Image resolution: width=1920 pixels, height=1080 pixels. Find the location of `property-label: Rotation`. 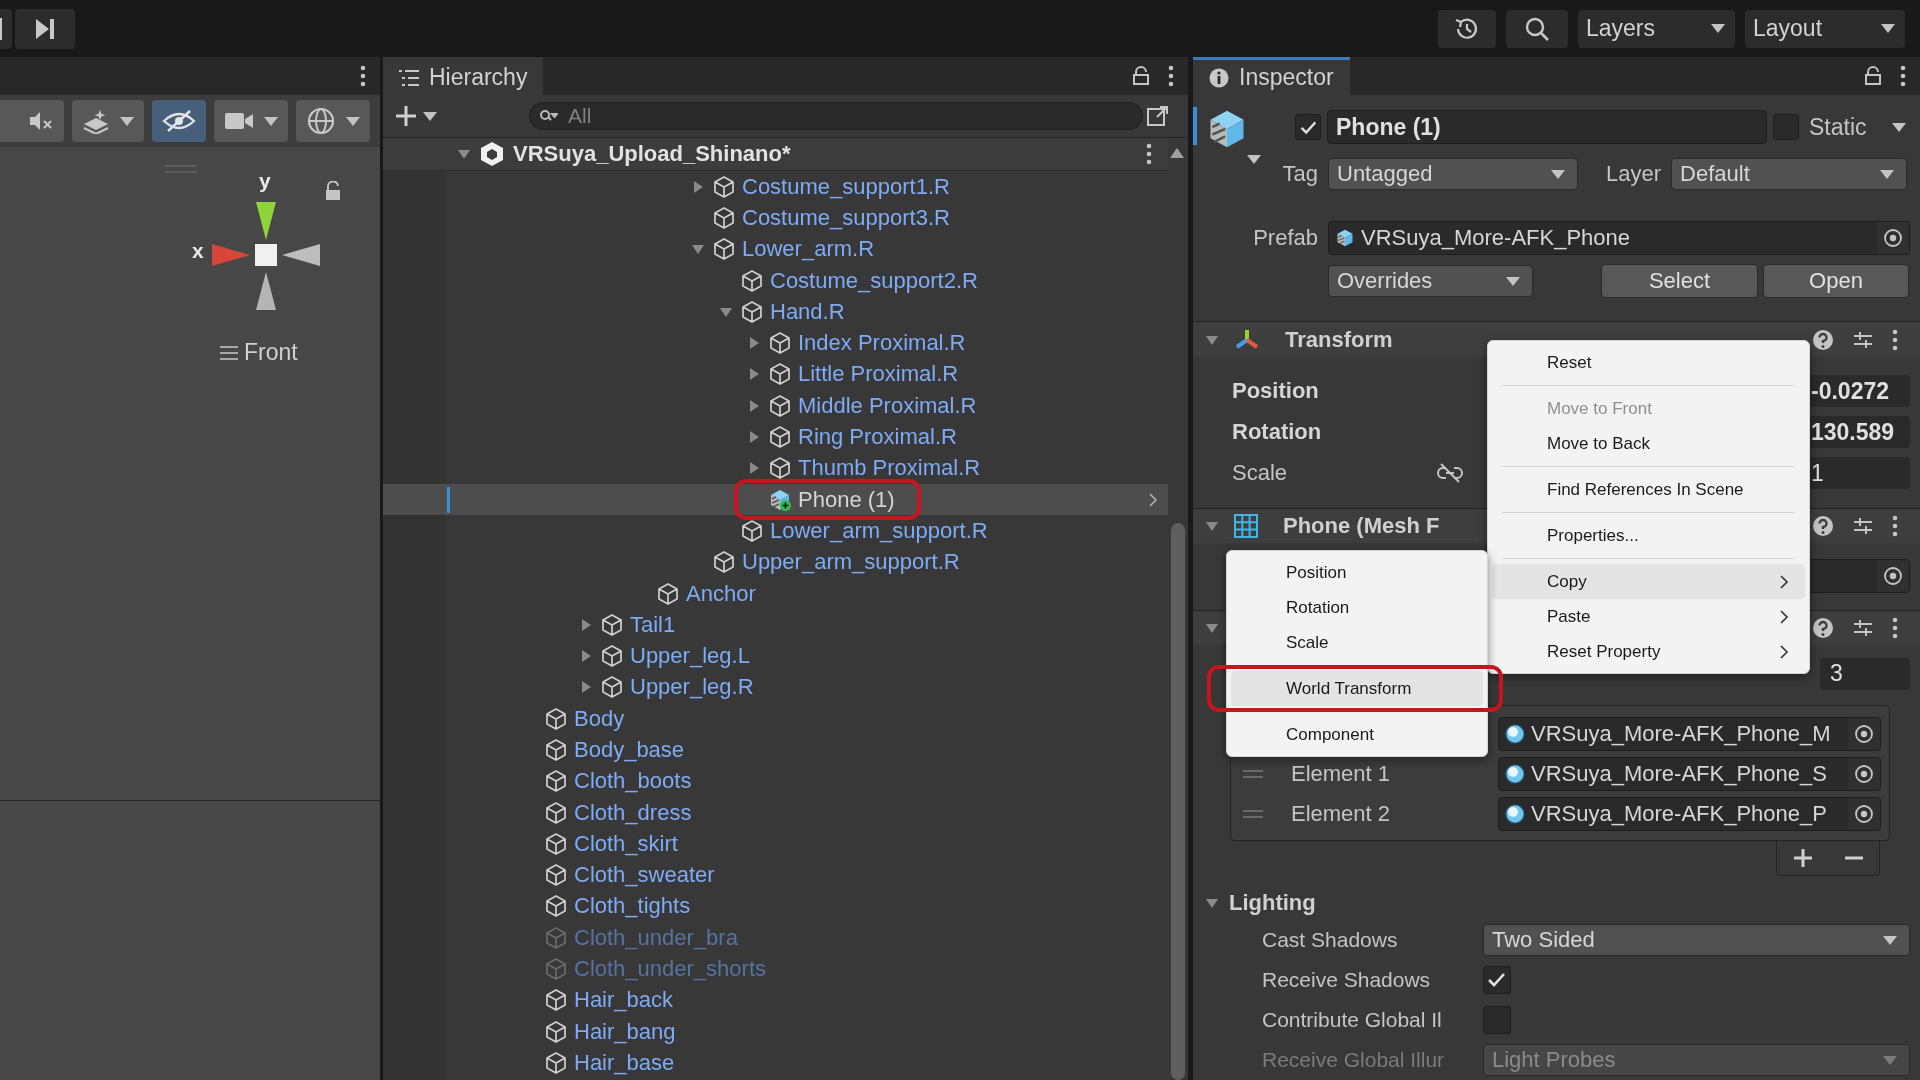

property-label: Rotation is located at coordinates (1277, 432).